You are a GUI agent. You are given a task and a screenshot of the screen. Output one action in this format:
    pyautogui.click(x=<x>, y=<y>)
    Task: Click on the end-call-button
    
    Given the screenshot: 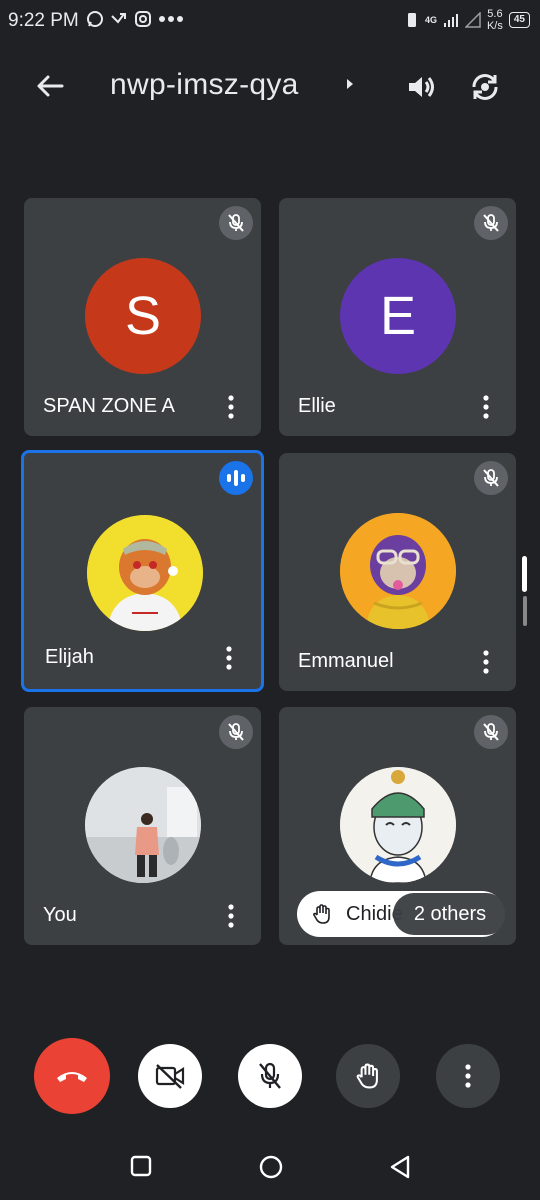 What is the action you would take?
    pyautogui.click(x=72, y=1076)
    